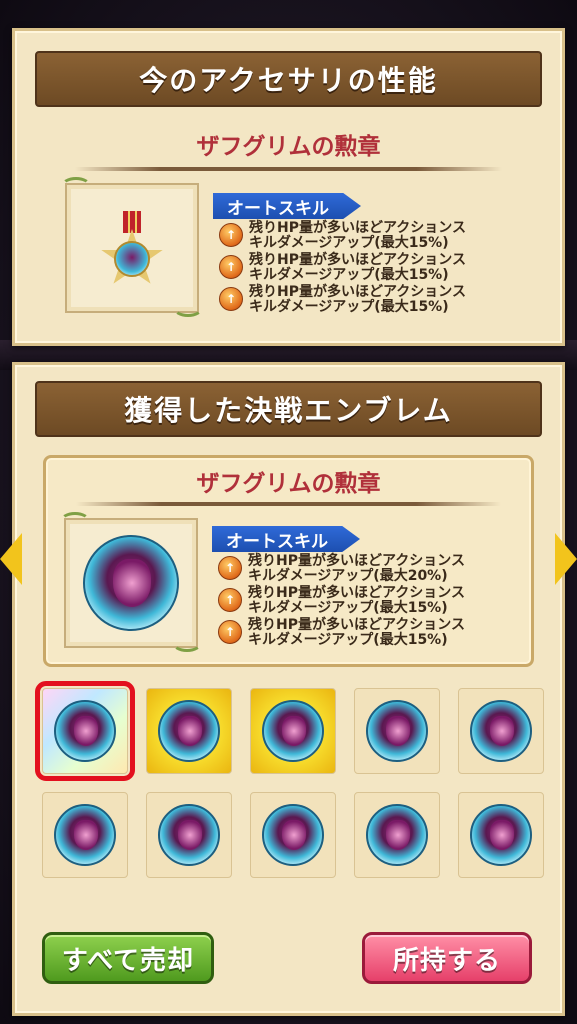 The height and width of the screenshot is (1024, 577). Describe the element at coordinates (288, 409) in the screenshot. I see `obtained-emblem-header: 獲得した決戦エンブレム` at that location.